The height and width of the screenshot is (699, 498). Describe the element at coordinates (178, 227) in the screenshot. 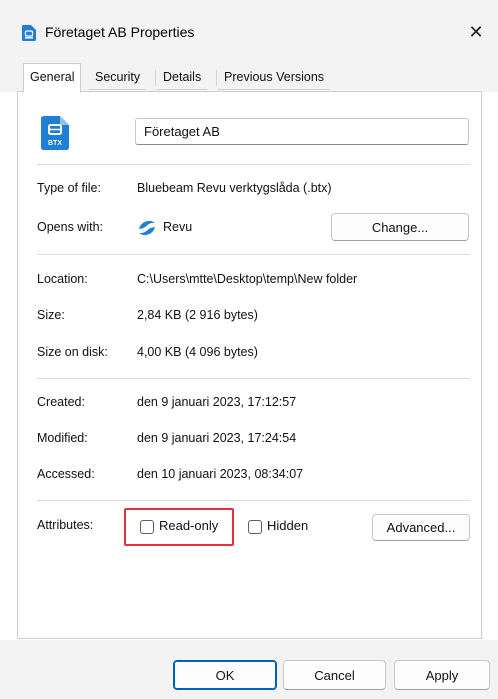

I see `opens-with-value: Revu` at that location.